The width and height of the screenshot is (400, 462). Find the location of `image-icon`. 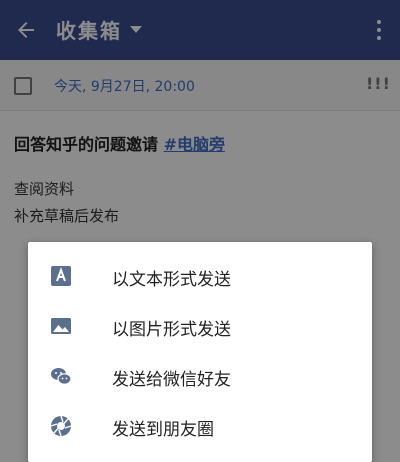

image-icon is located at coordinates (61, 326).